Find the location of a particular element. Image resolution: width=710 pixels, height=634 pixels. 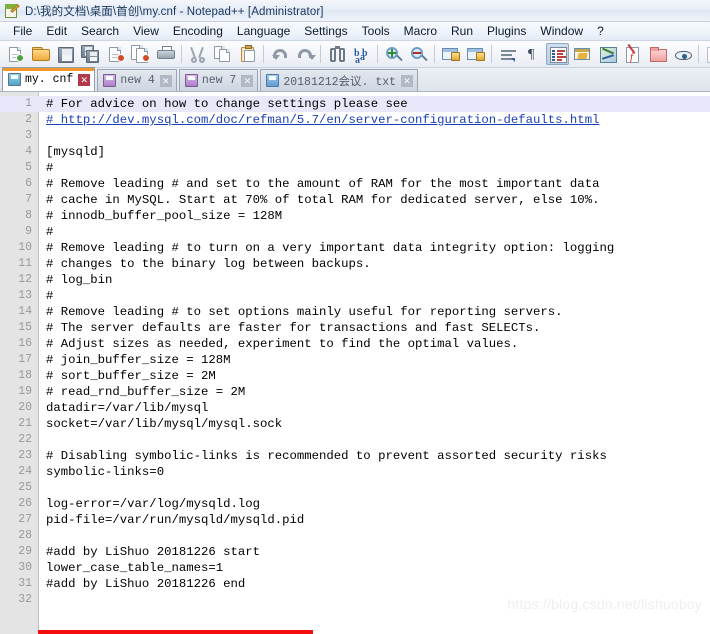

menu-item-search: Search is located at coordinates (100, 31).